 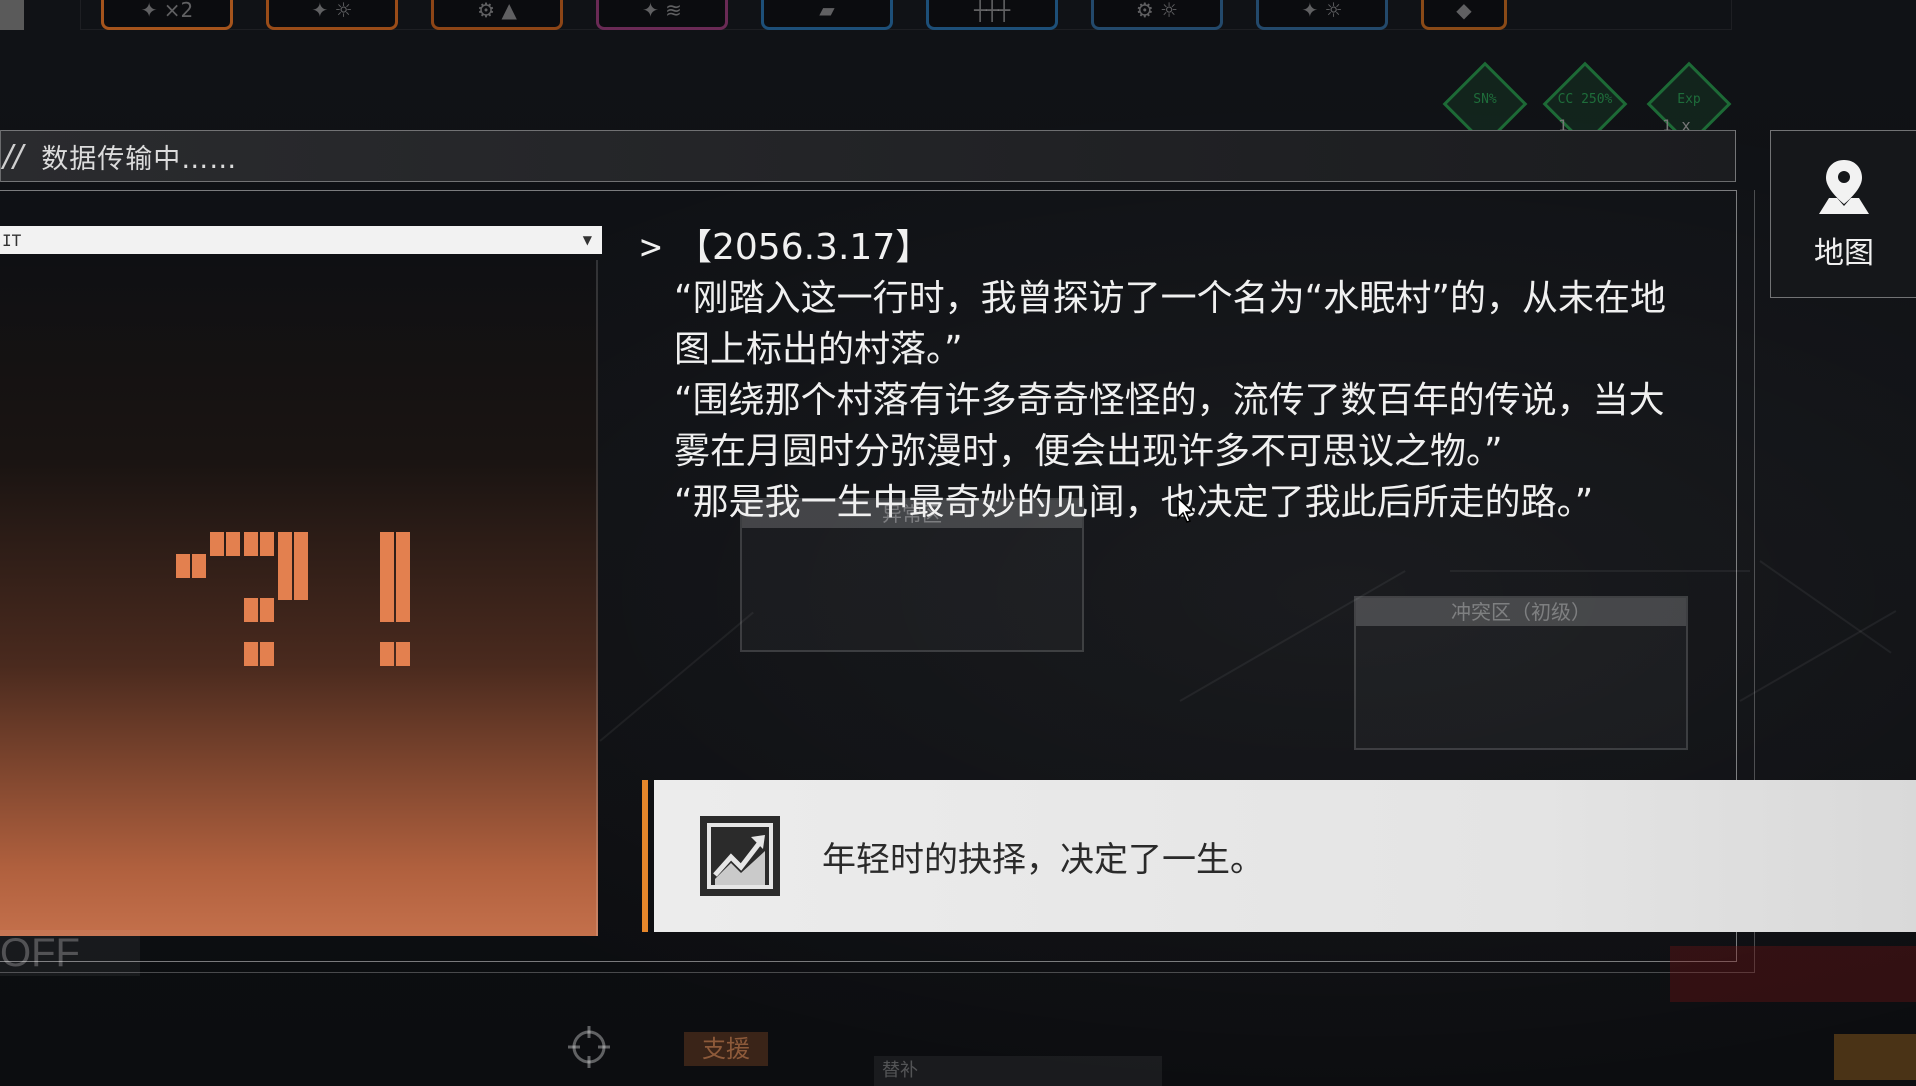 I want to click on skill-button: ▰, so click(x=827, y=15).